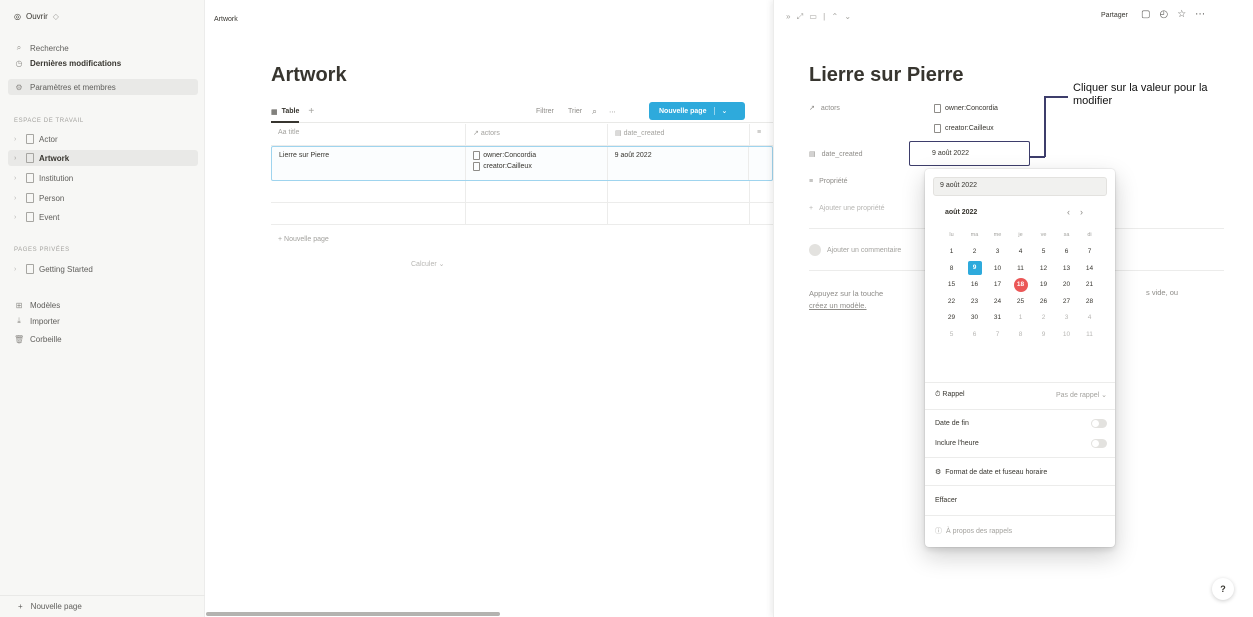 The image size is (1253, 617). I want to click on calendar-day: 23, so click(974, 301).